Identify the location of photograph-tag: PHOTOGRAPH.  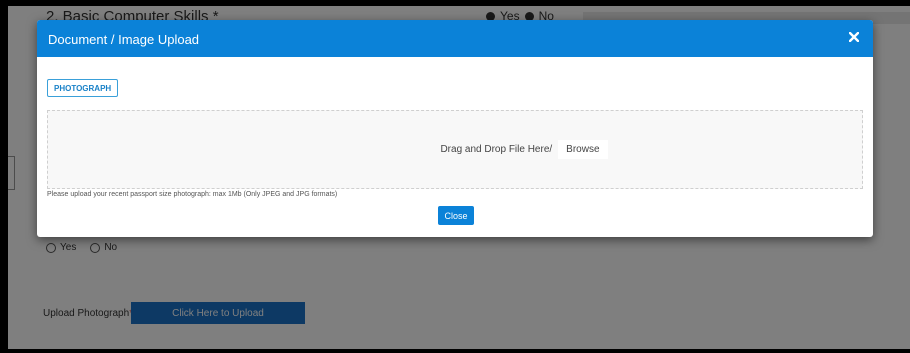
(83, 88).